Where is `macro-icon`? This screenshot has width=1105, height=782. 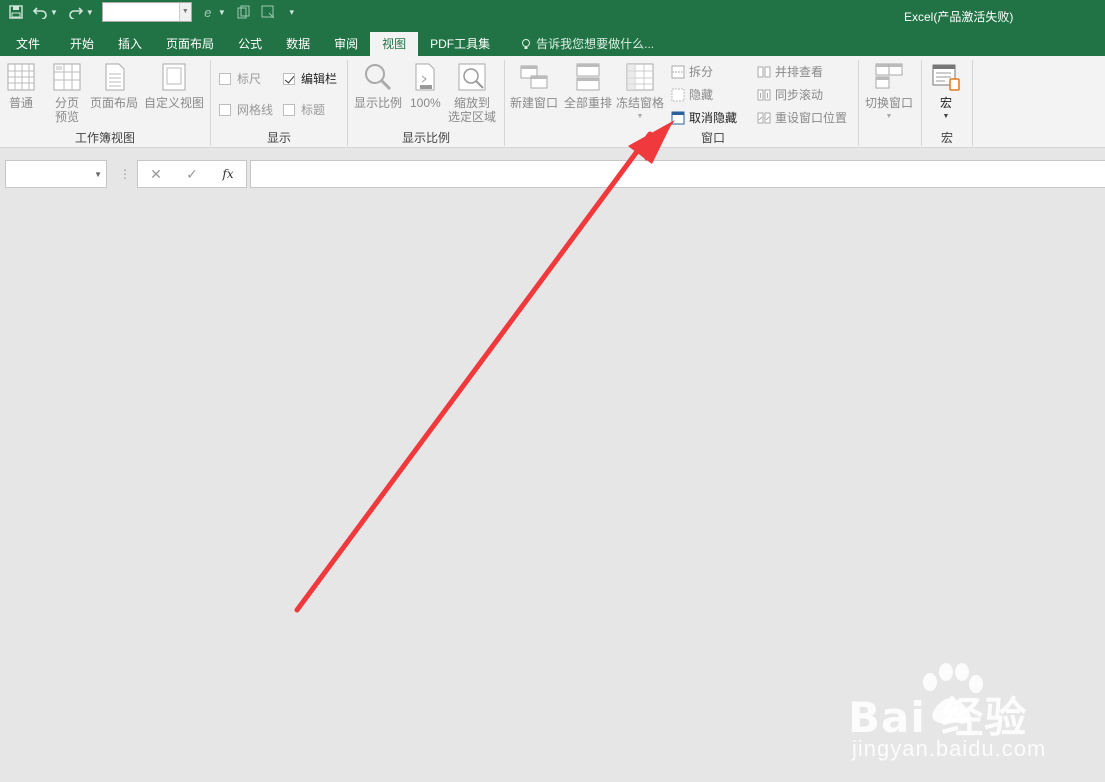
macro-icon is located at coordinates (946, 77).